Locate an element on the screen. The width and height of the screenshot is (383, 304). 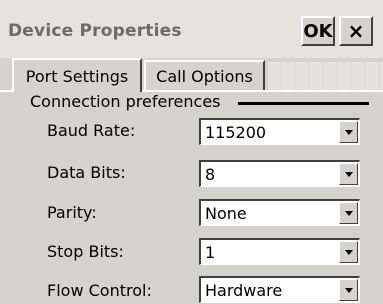
flow-control-label: Flow Control: is located at coordinates (99, 290).